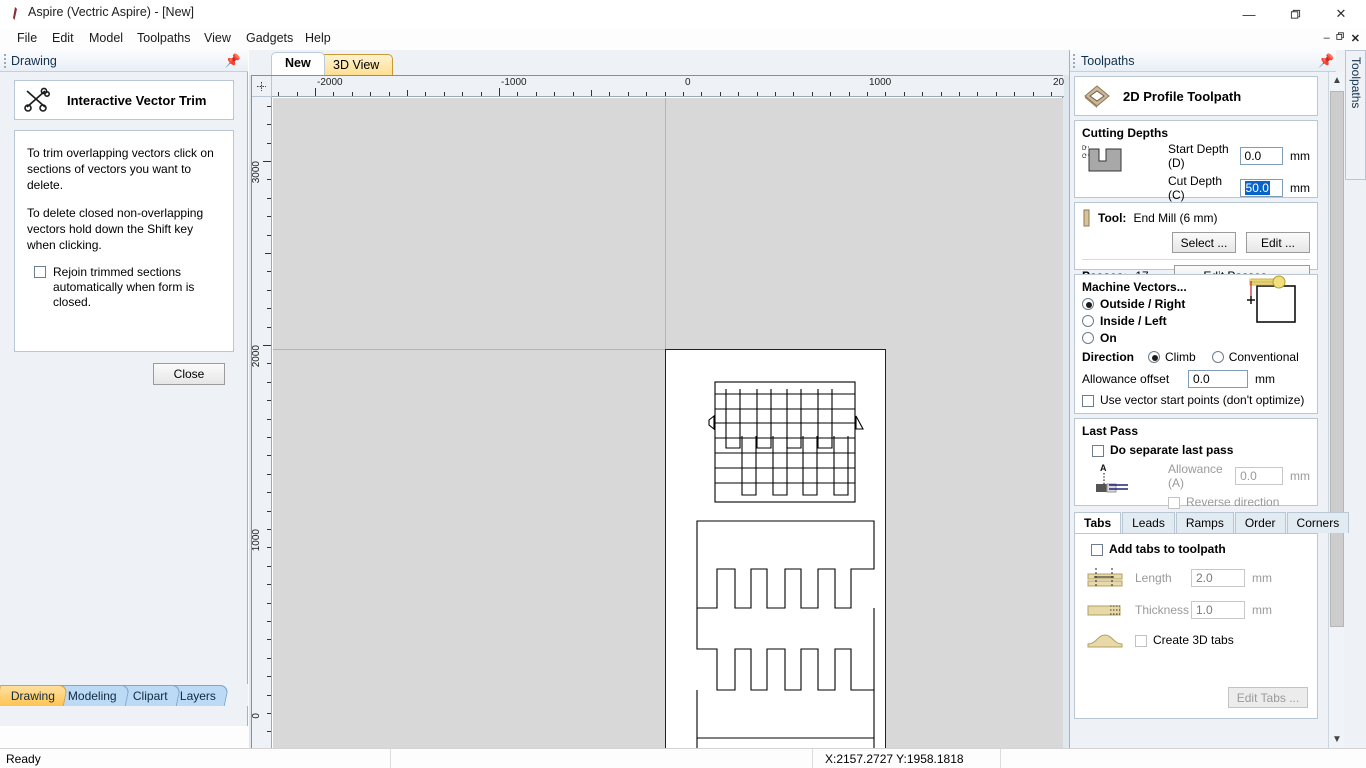 The width and height of the screenshot is (1366, 768). Describe the element at coordinates (1167, 549) in the screenshot. I see `add-tabs-label: Add tabs to toolpath` at that location.